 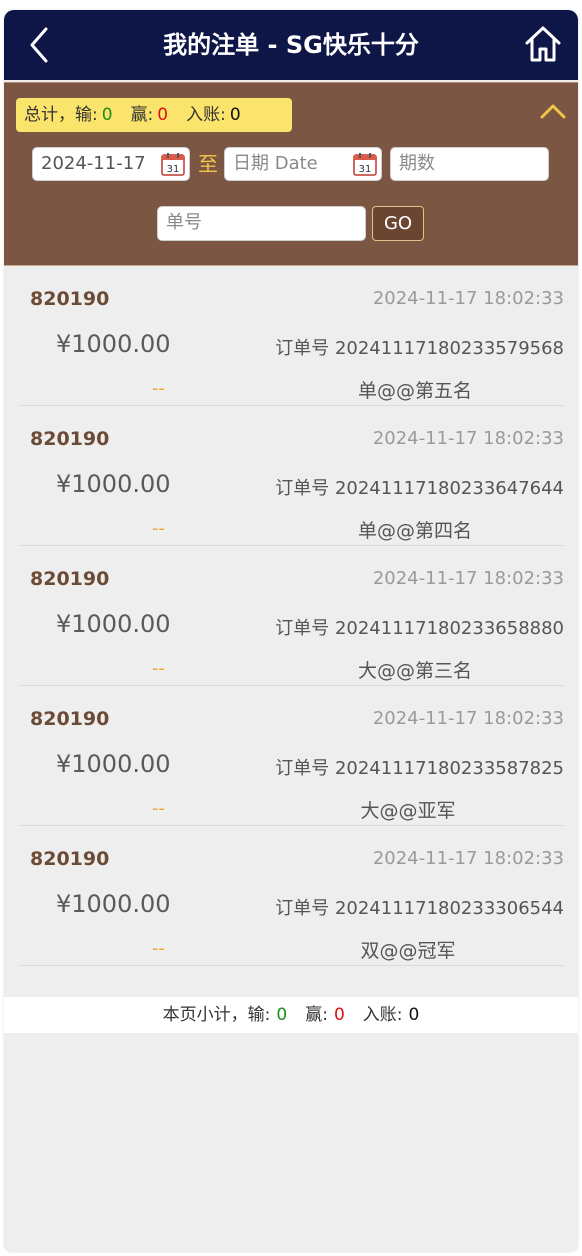 What do you see at coordinates (163, 115) in the screenshot?
I see `total-win-value: 0` at bounding box center [163, 115].